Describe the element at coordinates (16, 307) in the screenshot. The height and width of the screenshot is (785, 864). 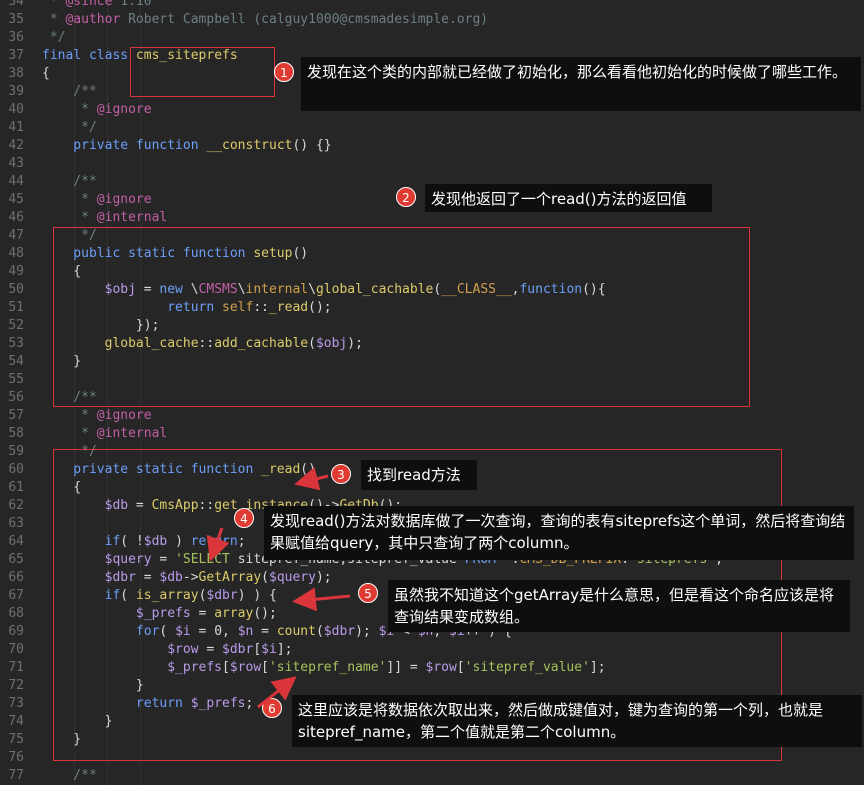
I see `line-number: 51` at that location.